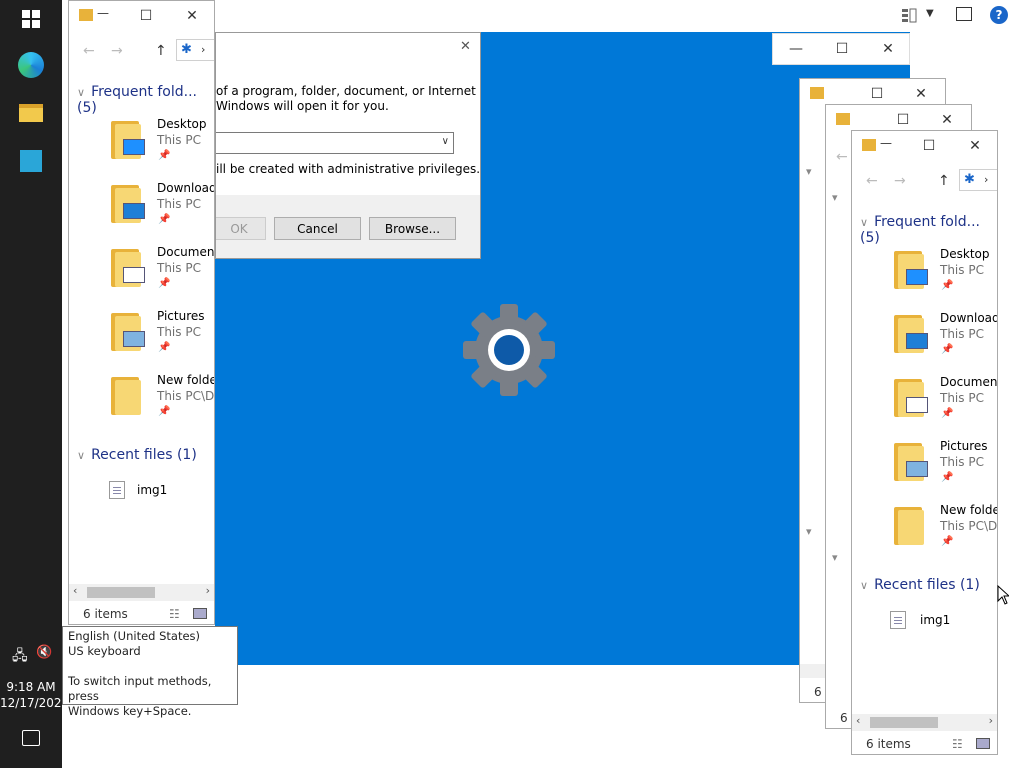  I want to click on clock-date: 12/17/2021, so click(34, 703).